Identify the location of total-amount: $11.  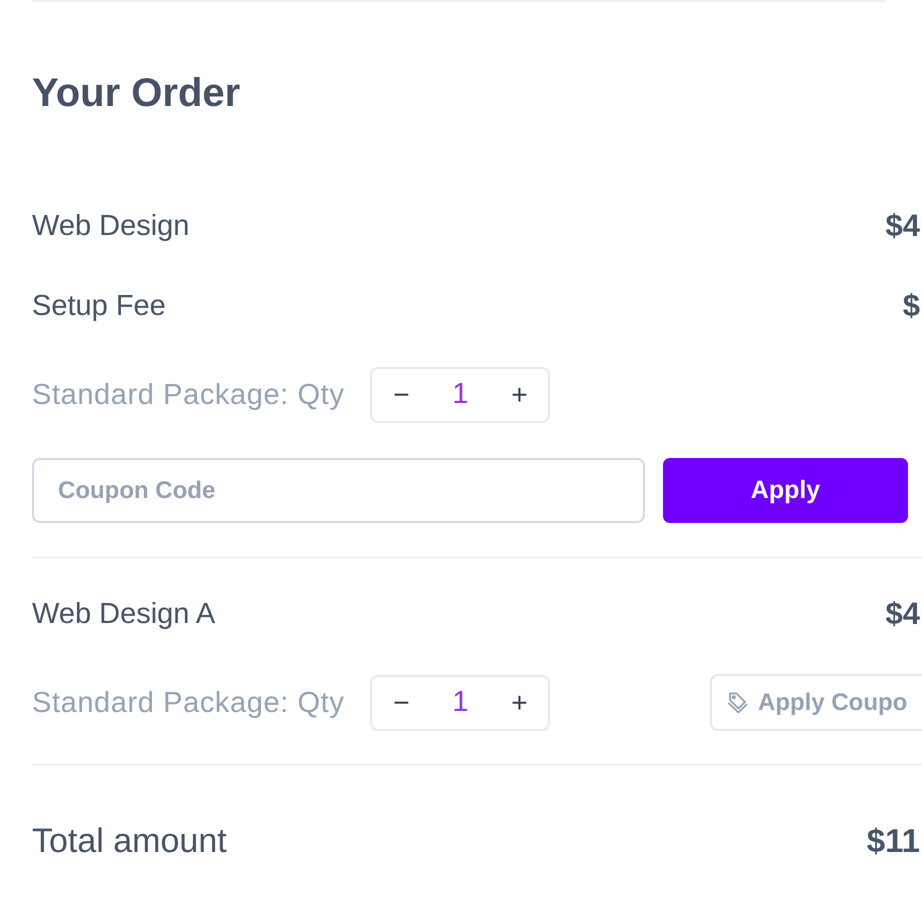
(893, 841).